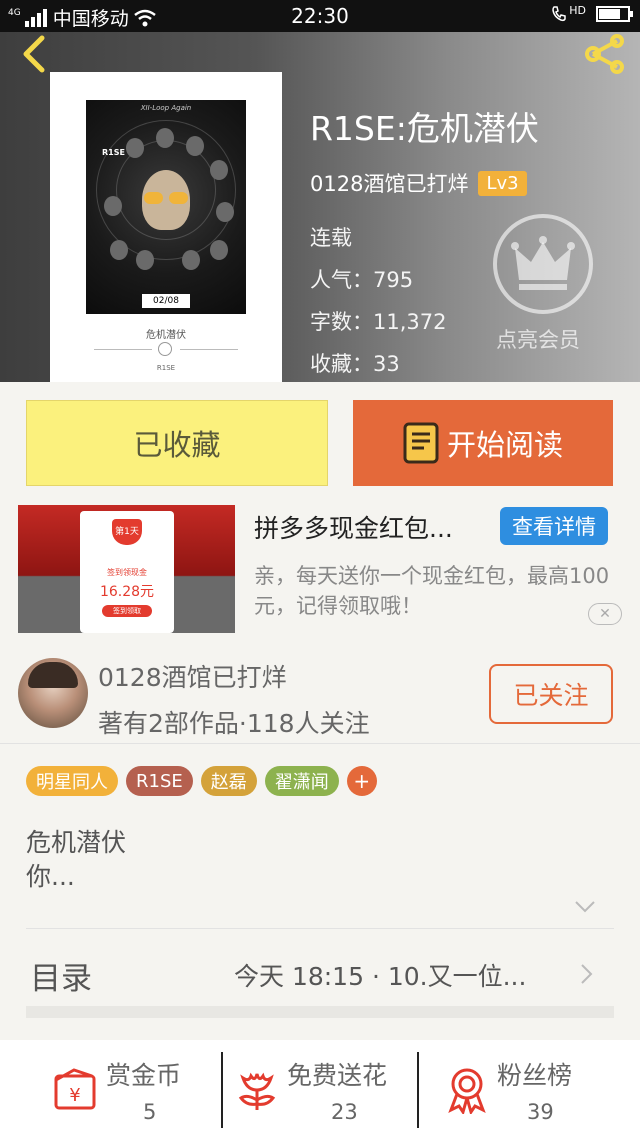  I want to click on author-info: 著有2部作品·118人关注, so click(234, 723).